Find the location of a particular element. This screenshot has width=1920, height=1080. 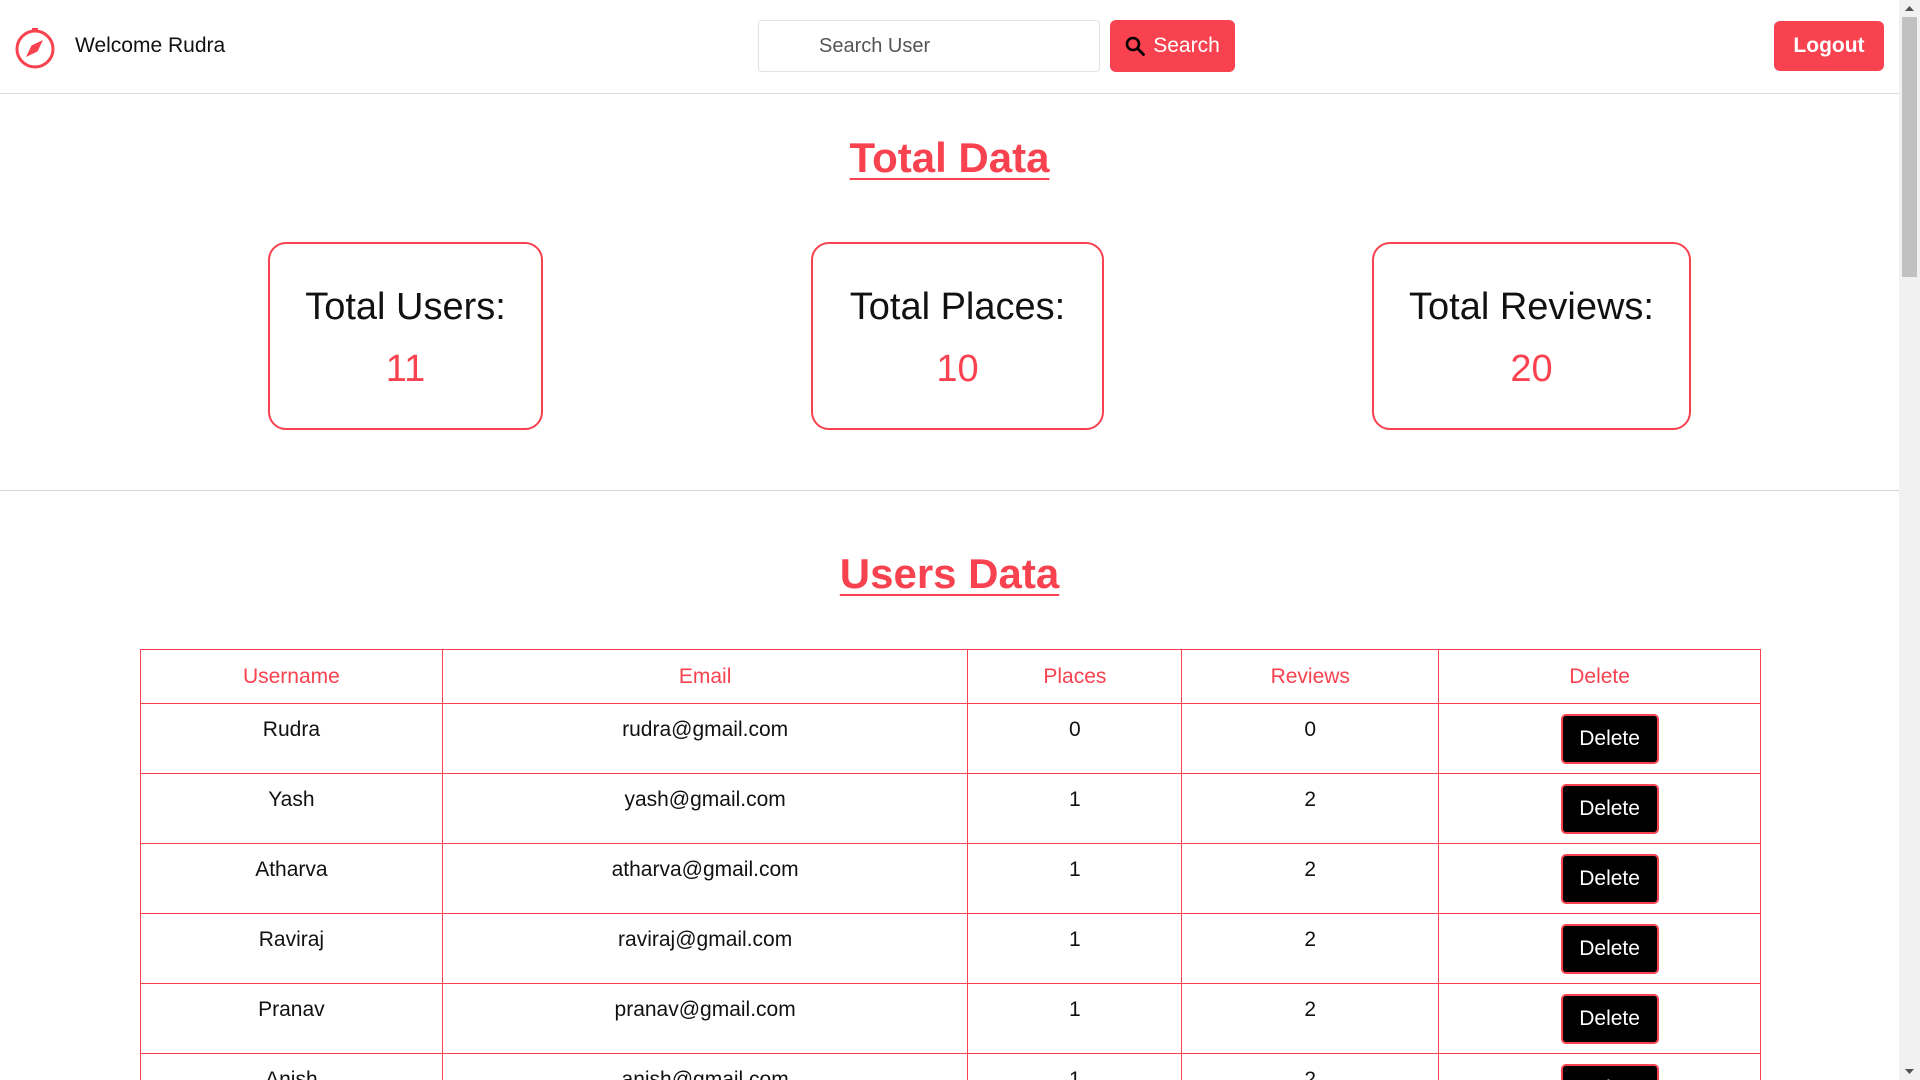

total-data-title: Total Data is located at coordinates (949, 157).